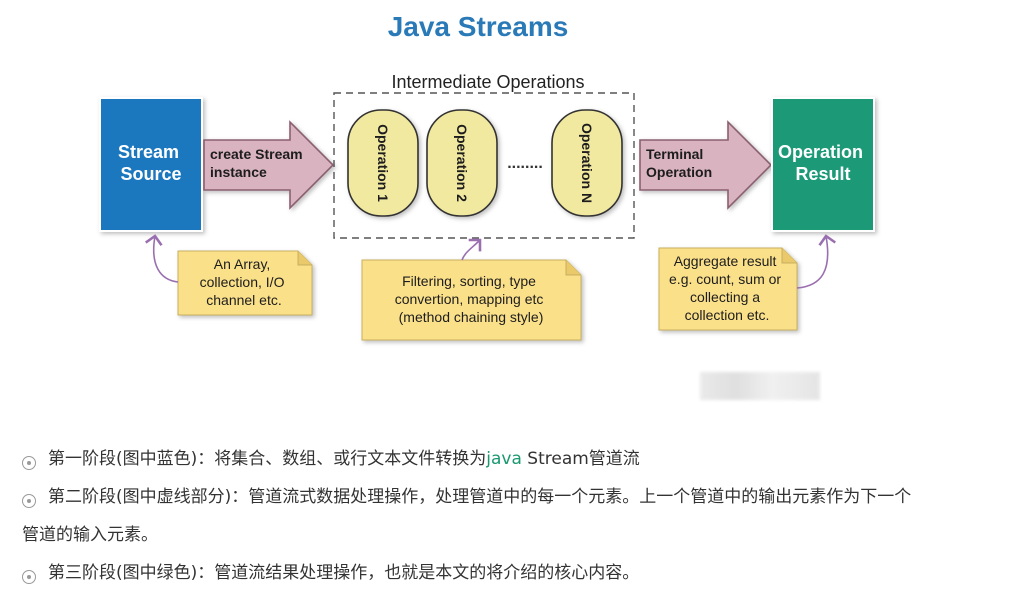 This screenshot has height=593, width=1010. I want to click on connector-intermediate, so click(471, 249).